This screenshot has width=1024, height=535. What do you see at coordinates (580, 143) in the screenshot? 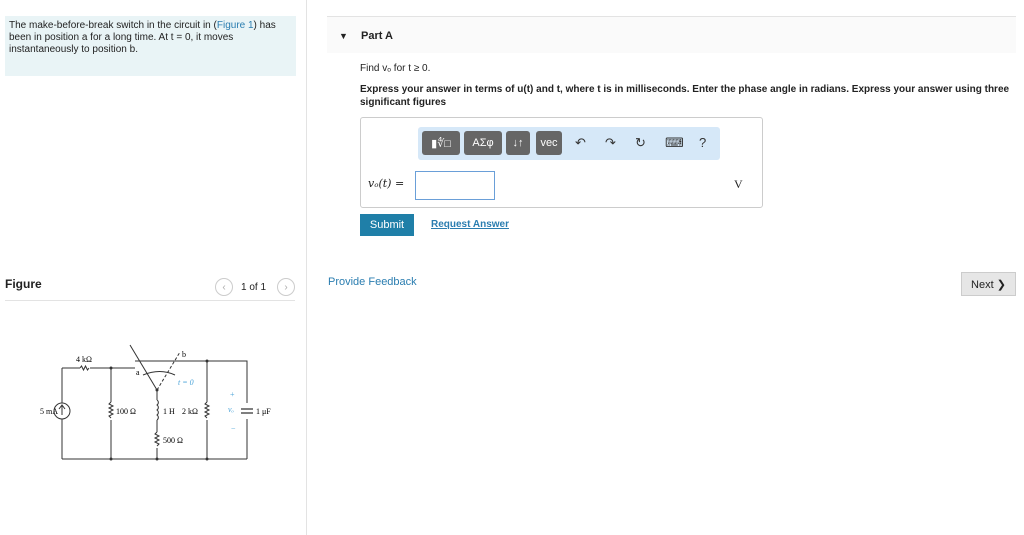
I see `undo-icon: ↶` at bounding box center [580, 143].